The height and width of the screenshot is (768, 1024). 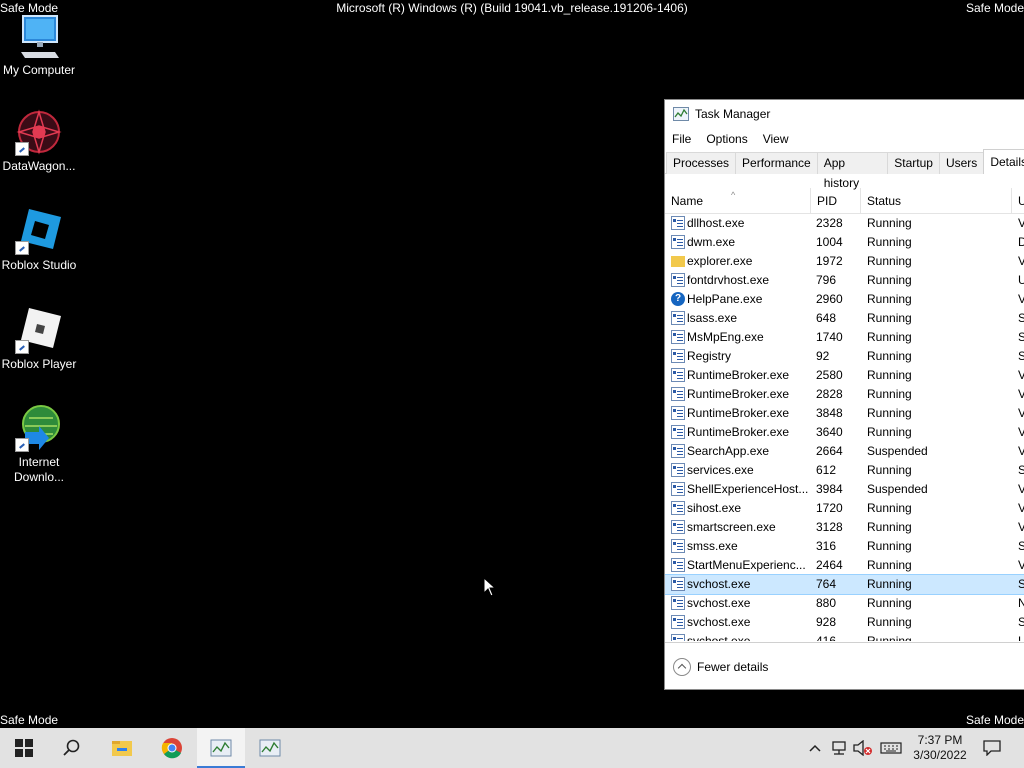 I want to click on table-row: services.exe 612 Running S, so click(x=844, y=470).